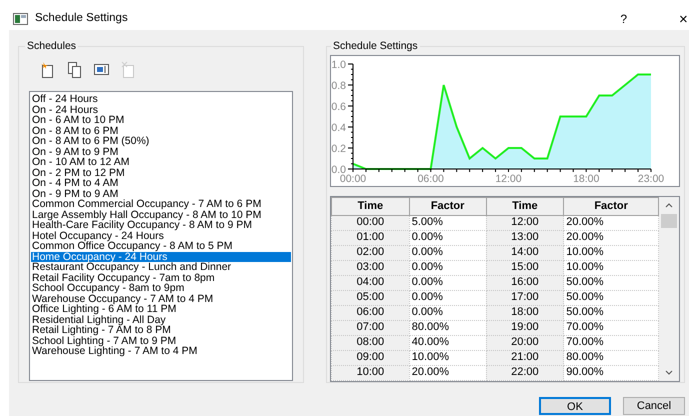  I want to click on list-item: Residential Lighting - All Day, so click(161, 319).